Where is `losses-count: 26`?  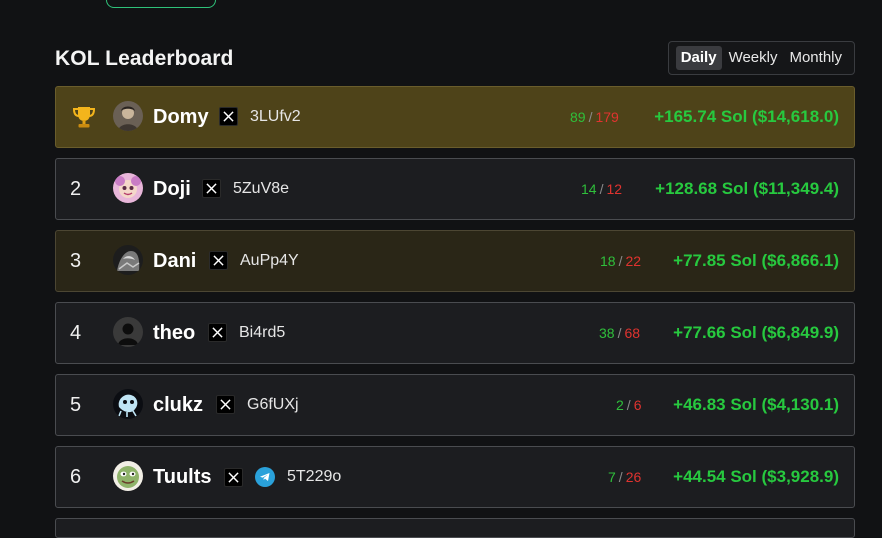 losses-count: 26 is located at coordinates (633, 477).